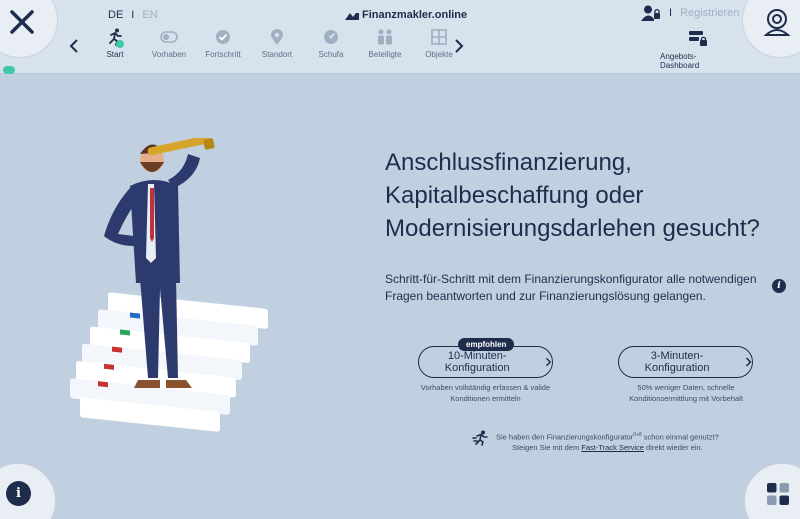 The width and height of the screenshot is (800, 519). What do you see at coordinates (223, 54) in the screenshot?
I see `step-label: Fortschritt` at bounding box center [223, 54].